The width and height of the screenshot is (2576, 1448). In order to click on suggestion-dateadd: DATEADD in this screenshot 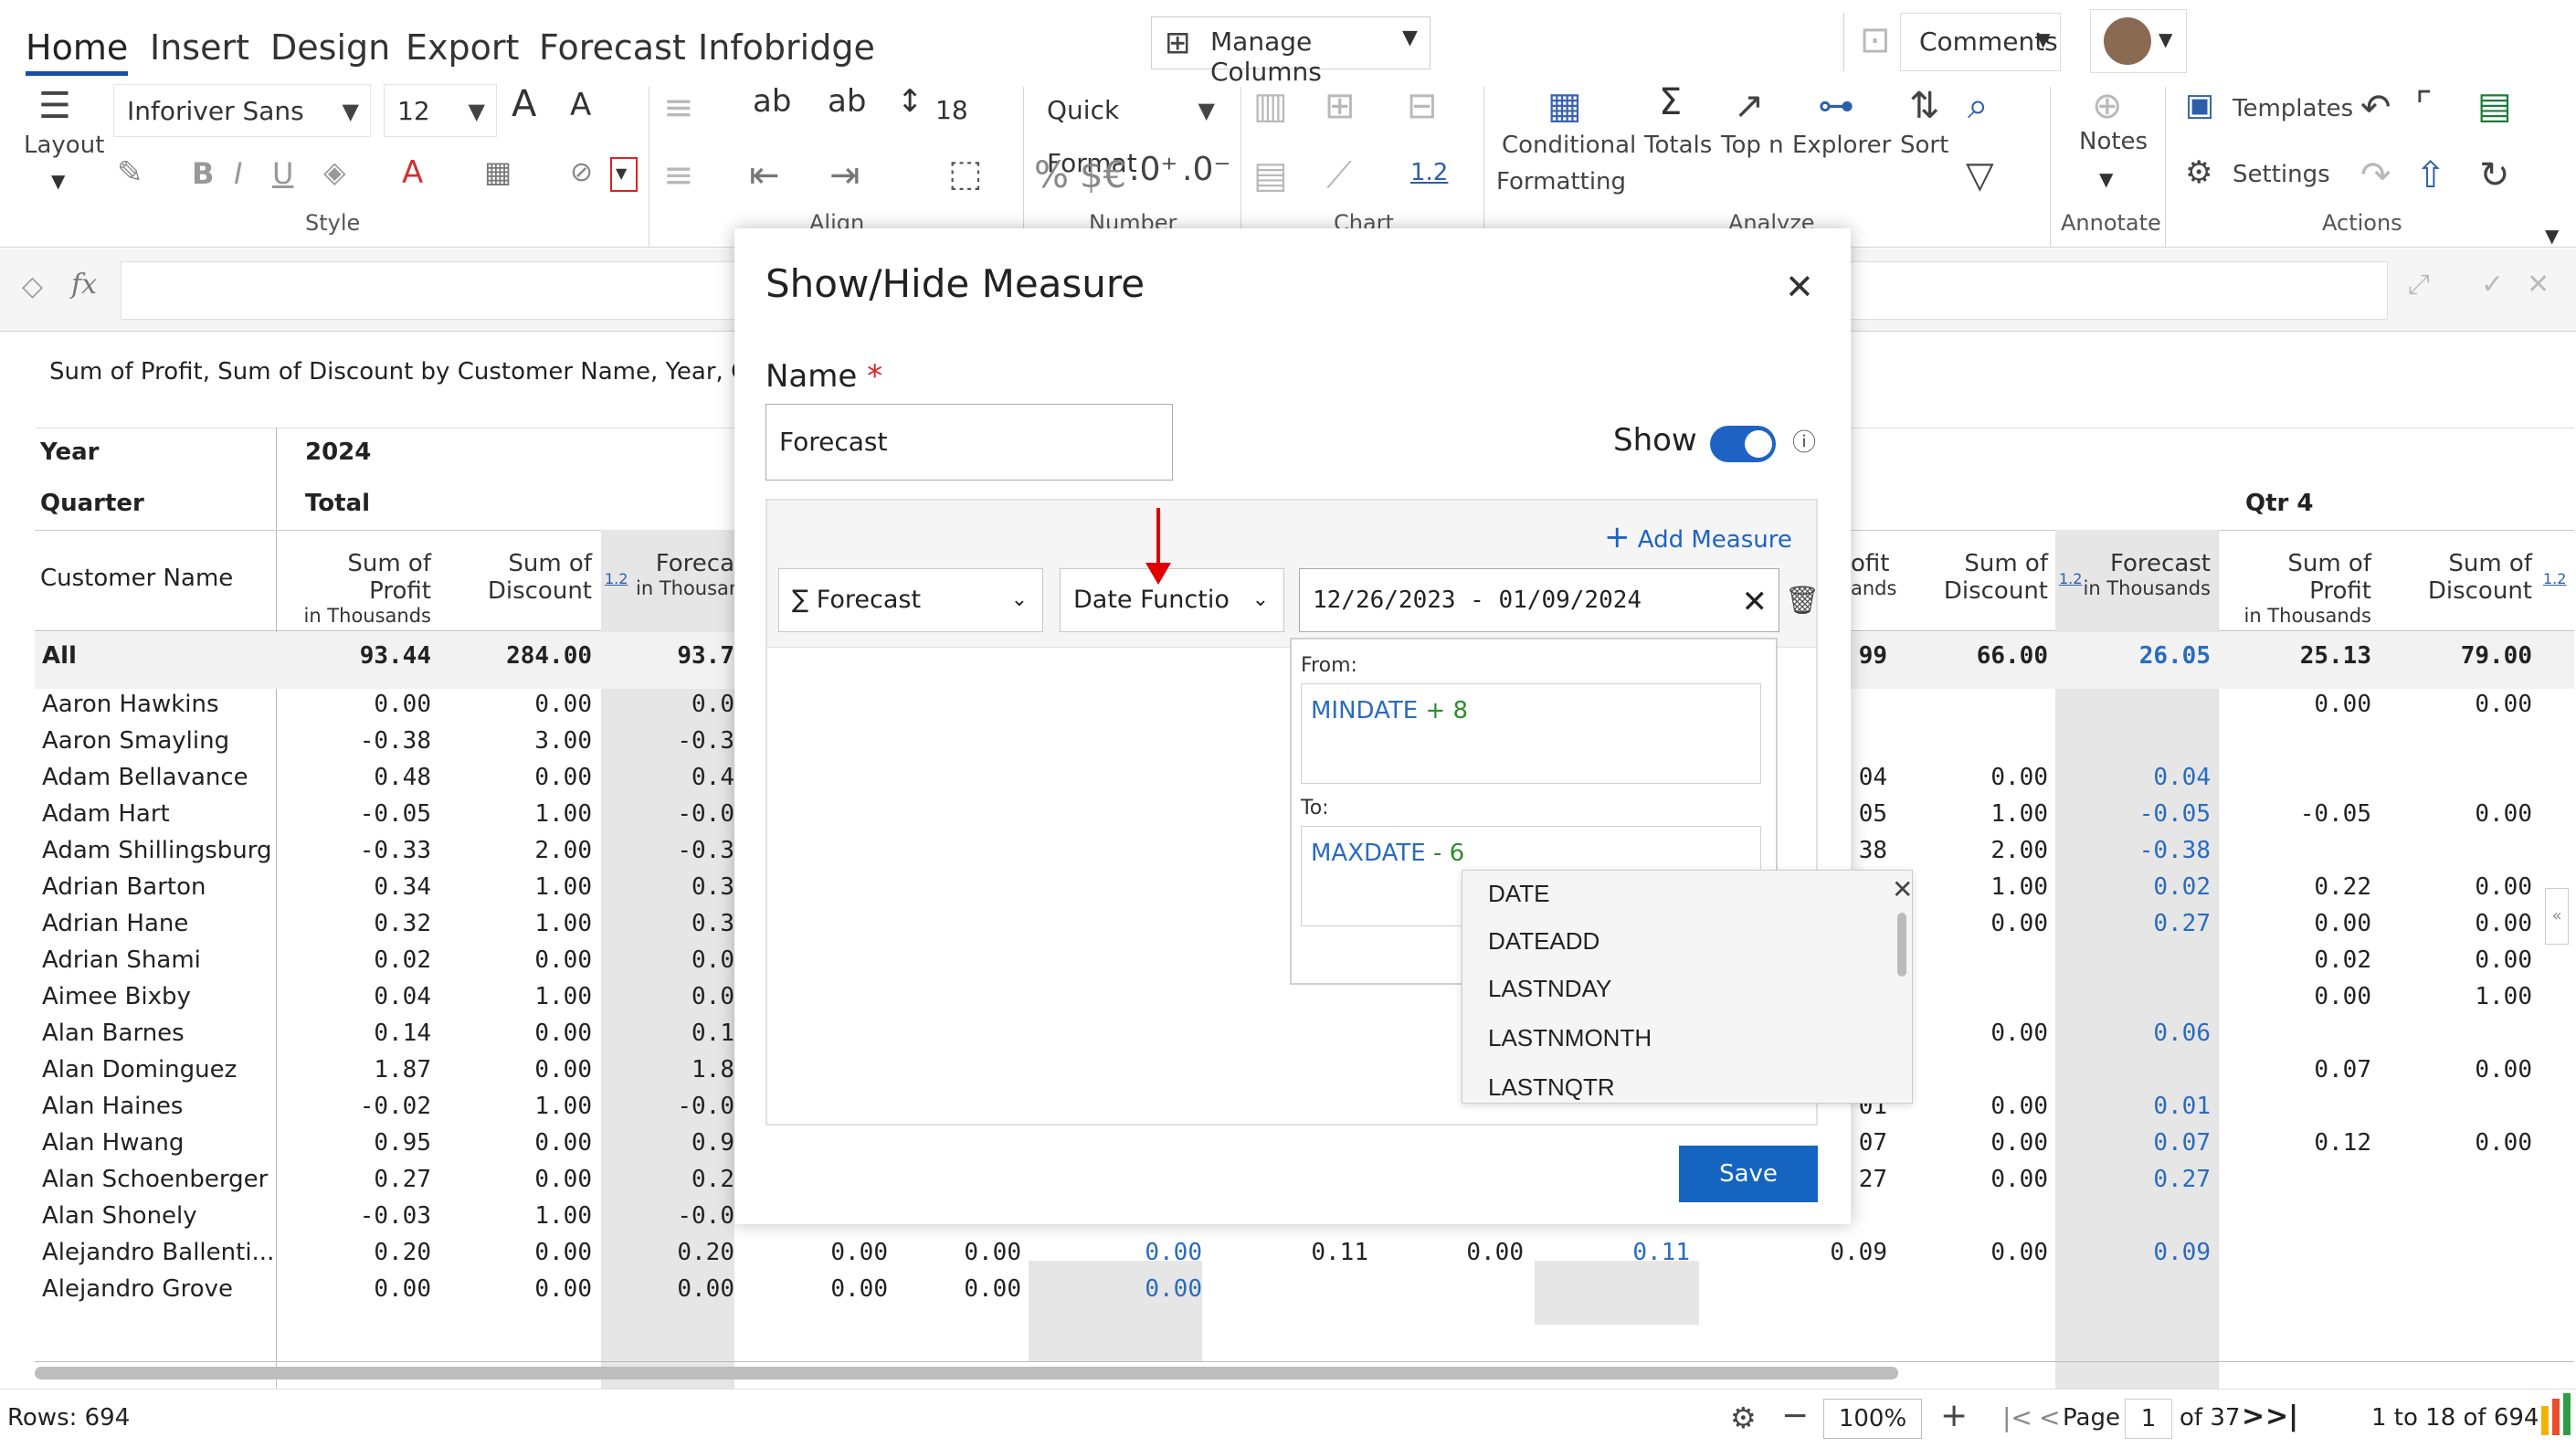, I will do `click(1543, 941)`.